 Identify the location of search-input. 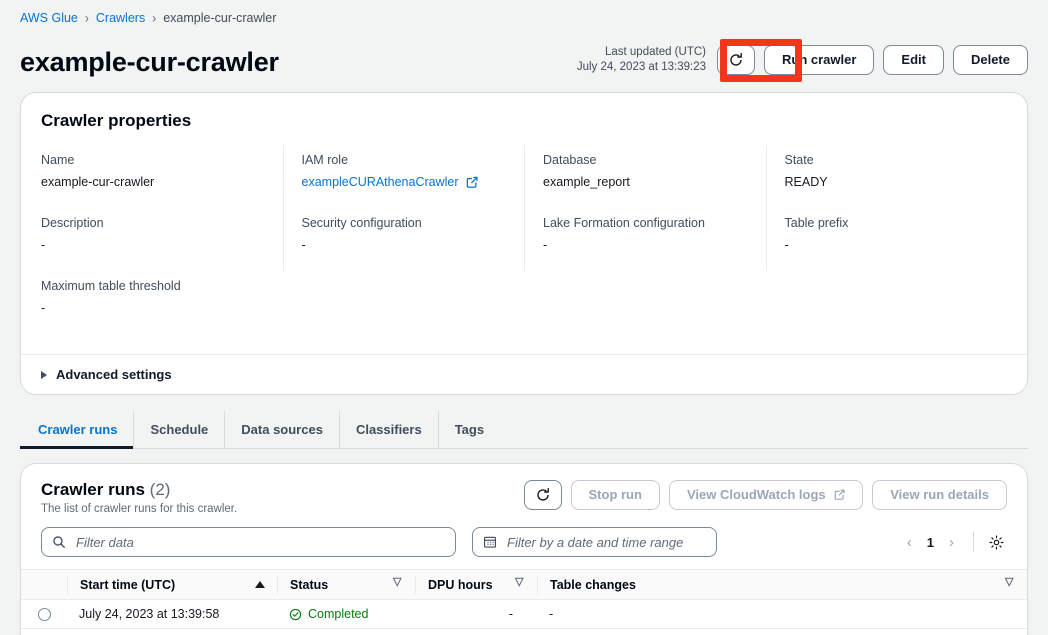
(259, 542).